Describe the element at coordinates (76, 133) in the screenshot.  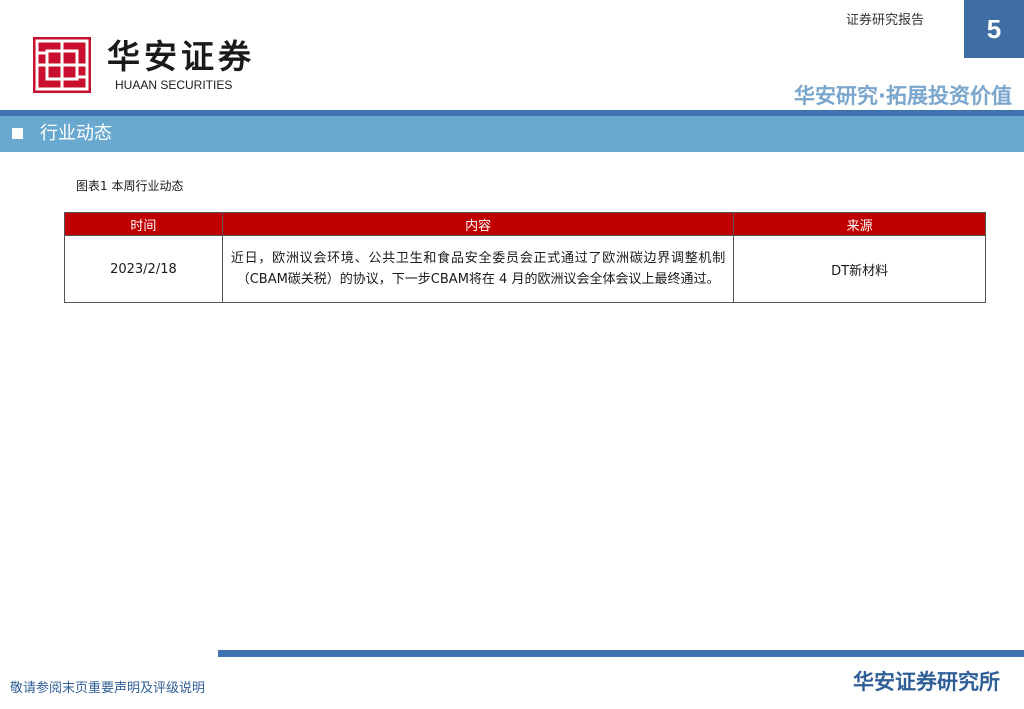
I see `section-title: 行业动态` at that location.